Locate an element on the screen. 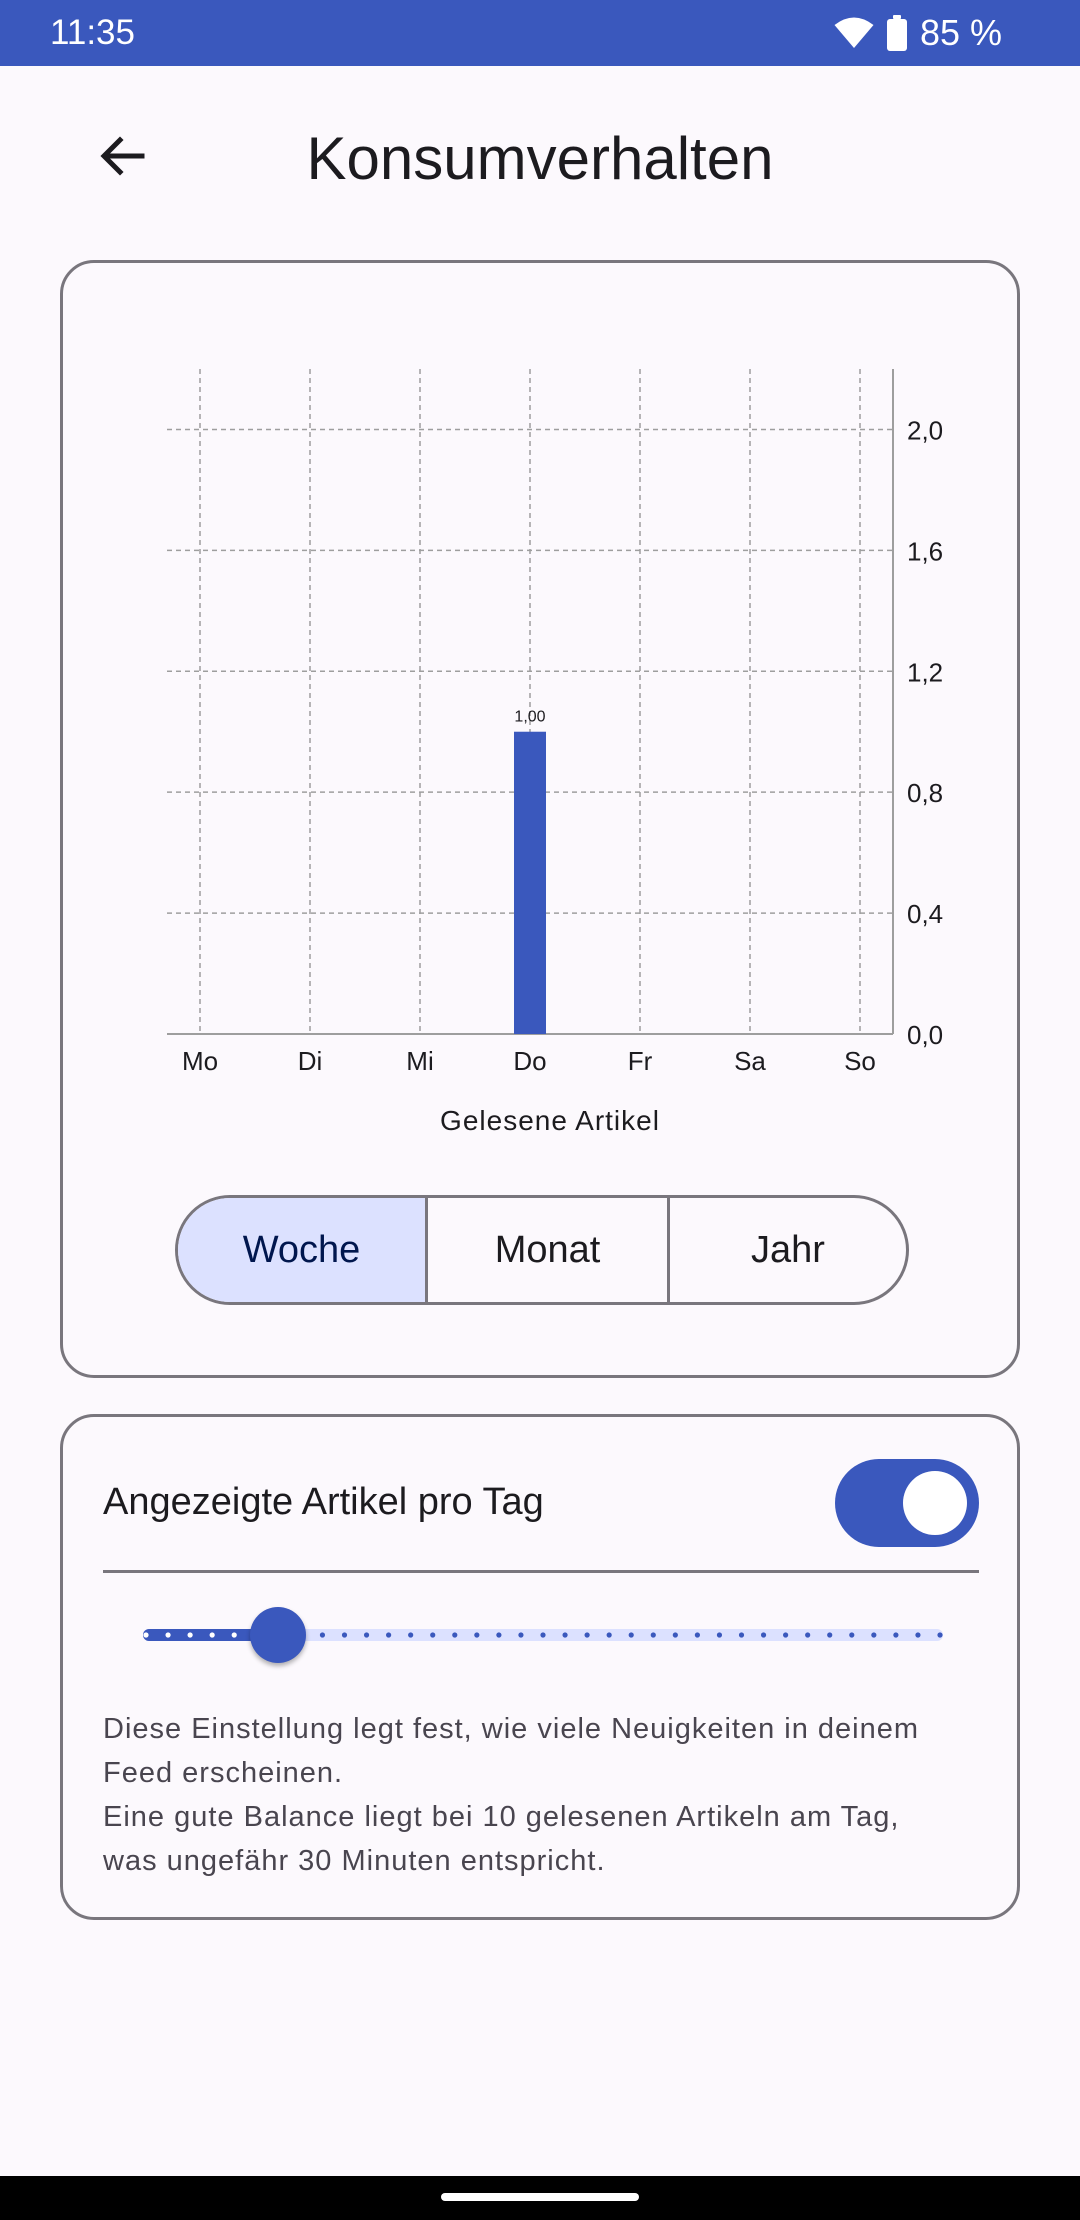  description-line: Feed erscheinen. is located at coordinates (223, 1773).